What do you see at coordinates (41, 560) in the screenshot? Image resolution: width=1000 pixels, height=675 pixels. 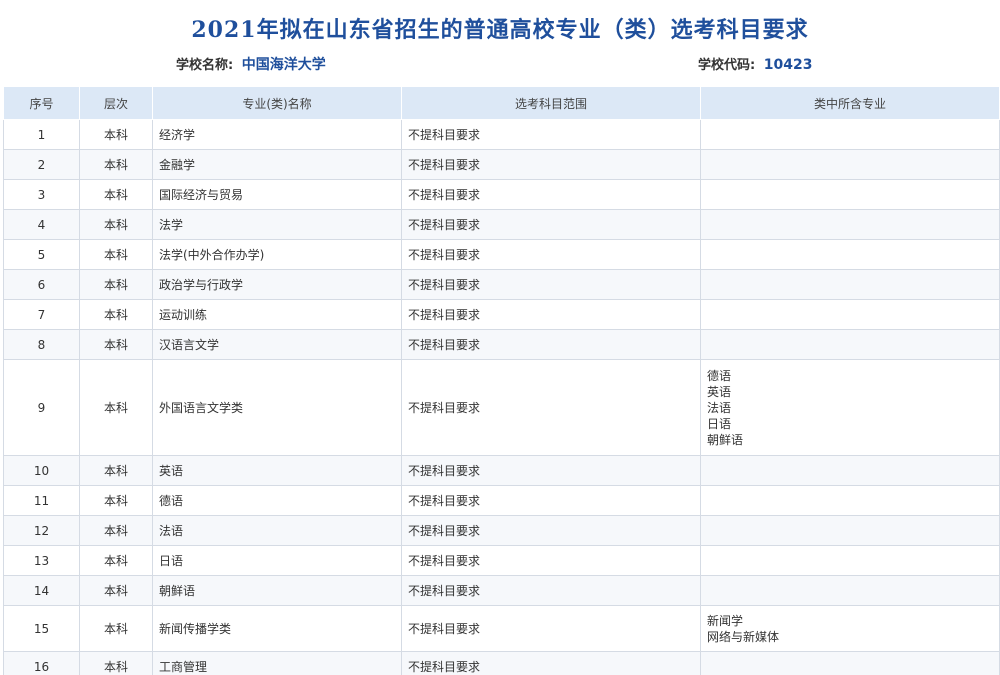 I see `cell-seq: 13` at bounding box center [41, 560].